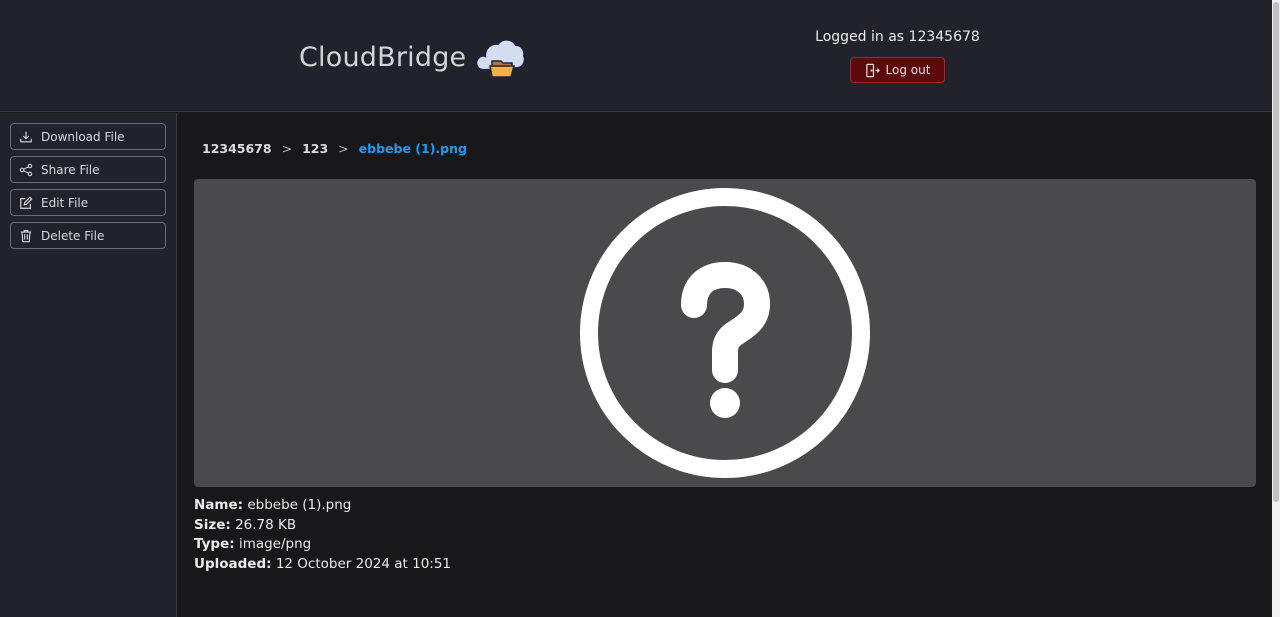  Describe the element at coordinates (501, 58) in the screenshot. I see `cloud-folder-icon` at that location.